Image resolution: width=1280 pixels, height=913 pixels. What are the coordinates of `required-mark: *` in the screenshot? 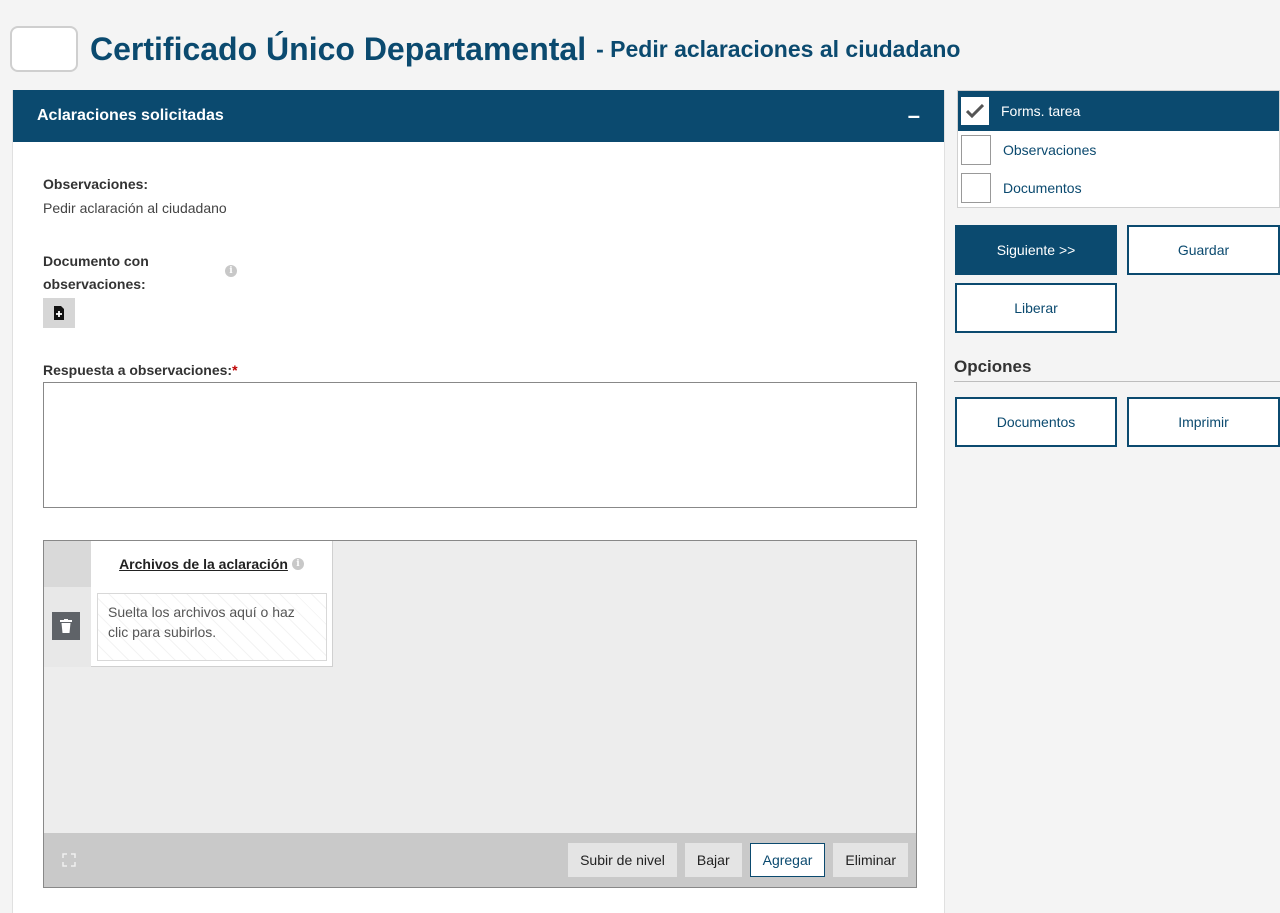 It's located at (235, 370).